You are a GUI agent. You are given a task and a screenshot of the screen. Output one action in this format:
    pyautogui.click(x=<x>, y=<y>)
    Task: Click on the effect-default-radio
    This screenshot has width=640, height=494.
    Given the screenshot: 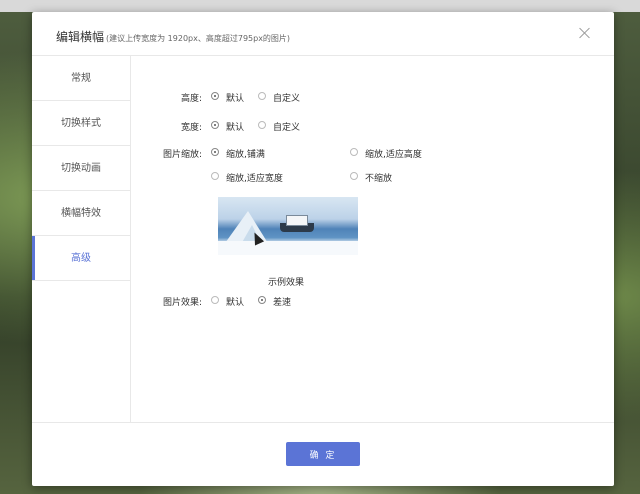 What is the action you would take?
    pyautogui.click(x=215, y=300)
    